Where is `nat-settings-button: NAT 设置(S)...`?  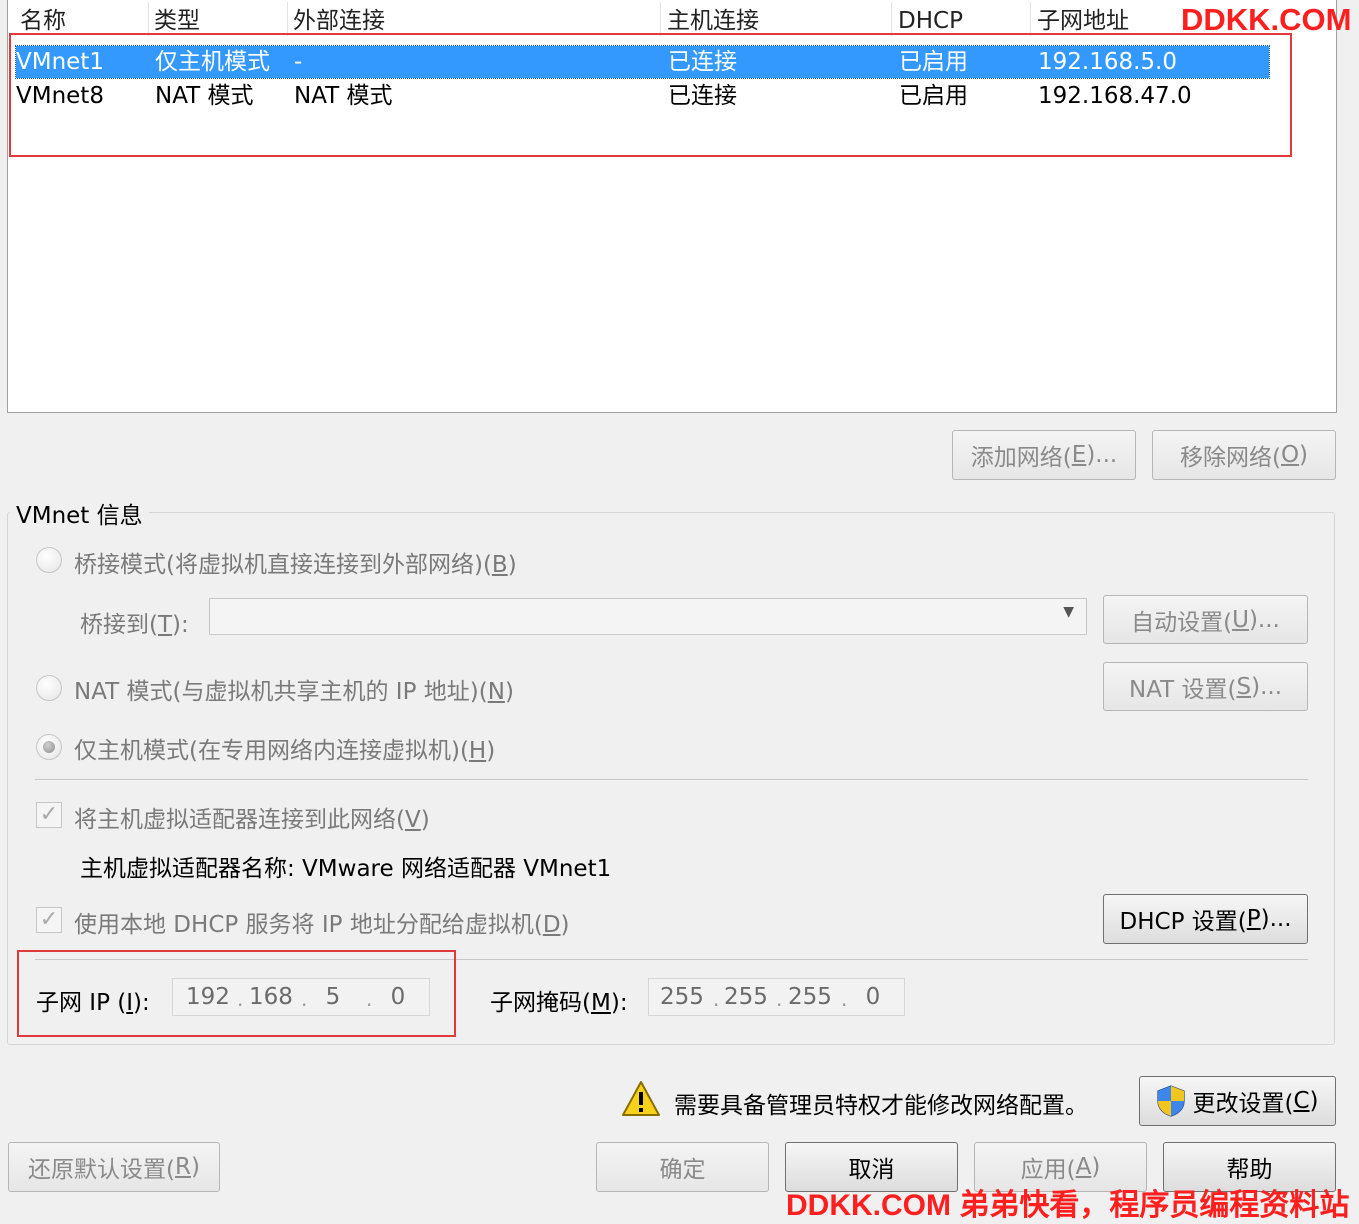
nat-settings-button: NAT 设置(S)... is located at coordinates (1205, 686).